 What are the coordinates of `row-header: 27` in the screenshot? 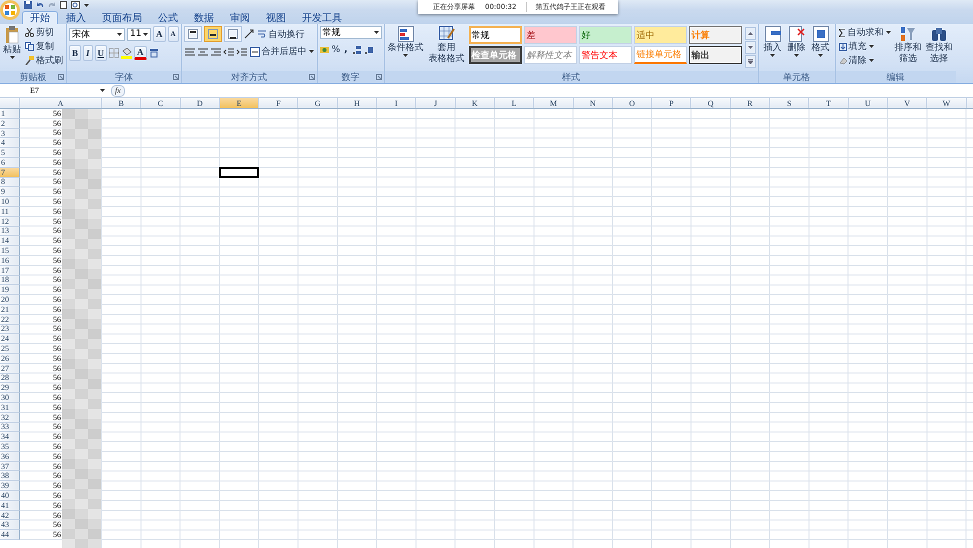 It's located at (10, 369).